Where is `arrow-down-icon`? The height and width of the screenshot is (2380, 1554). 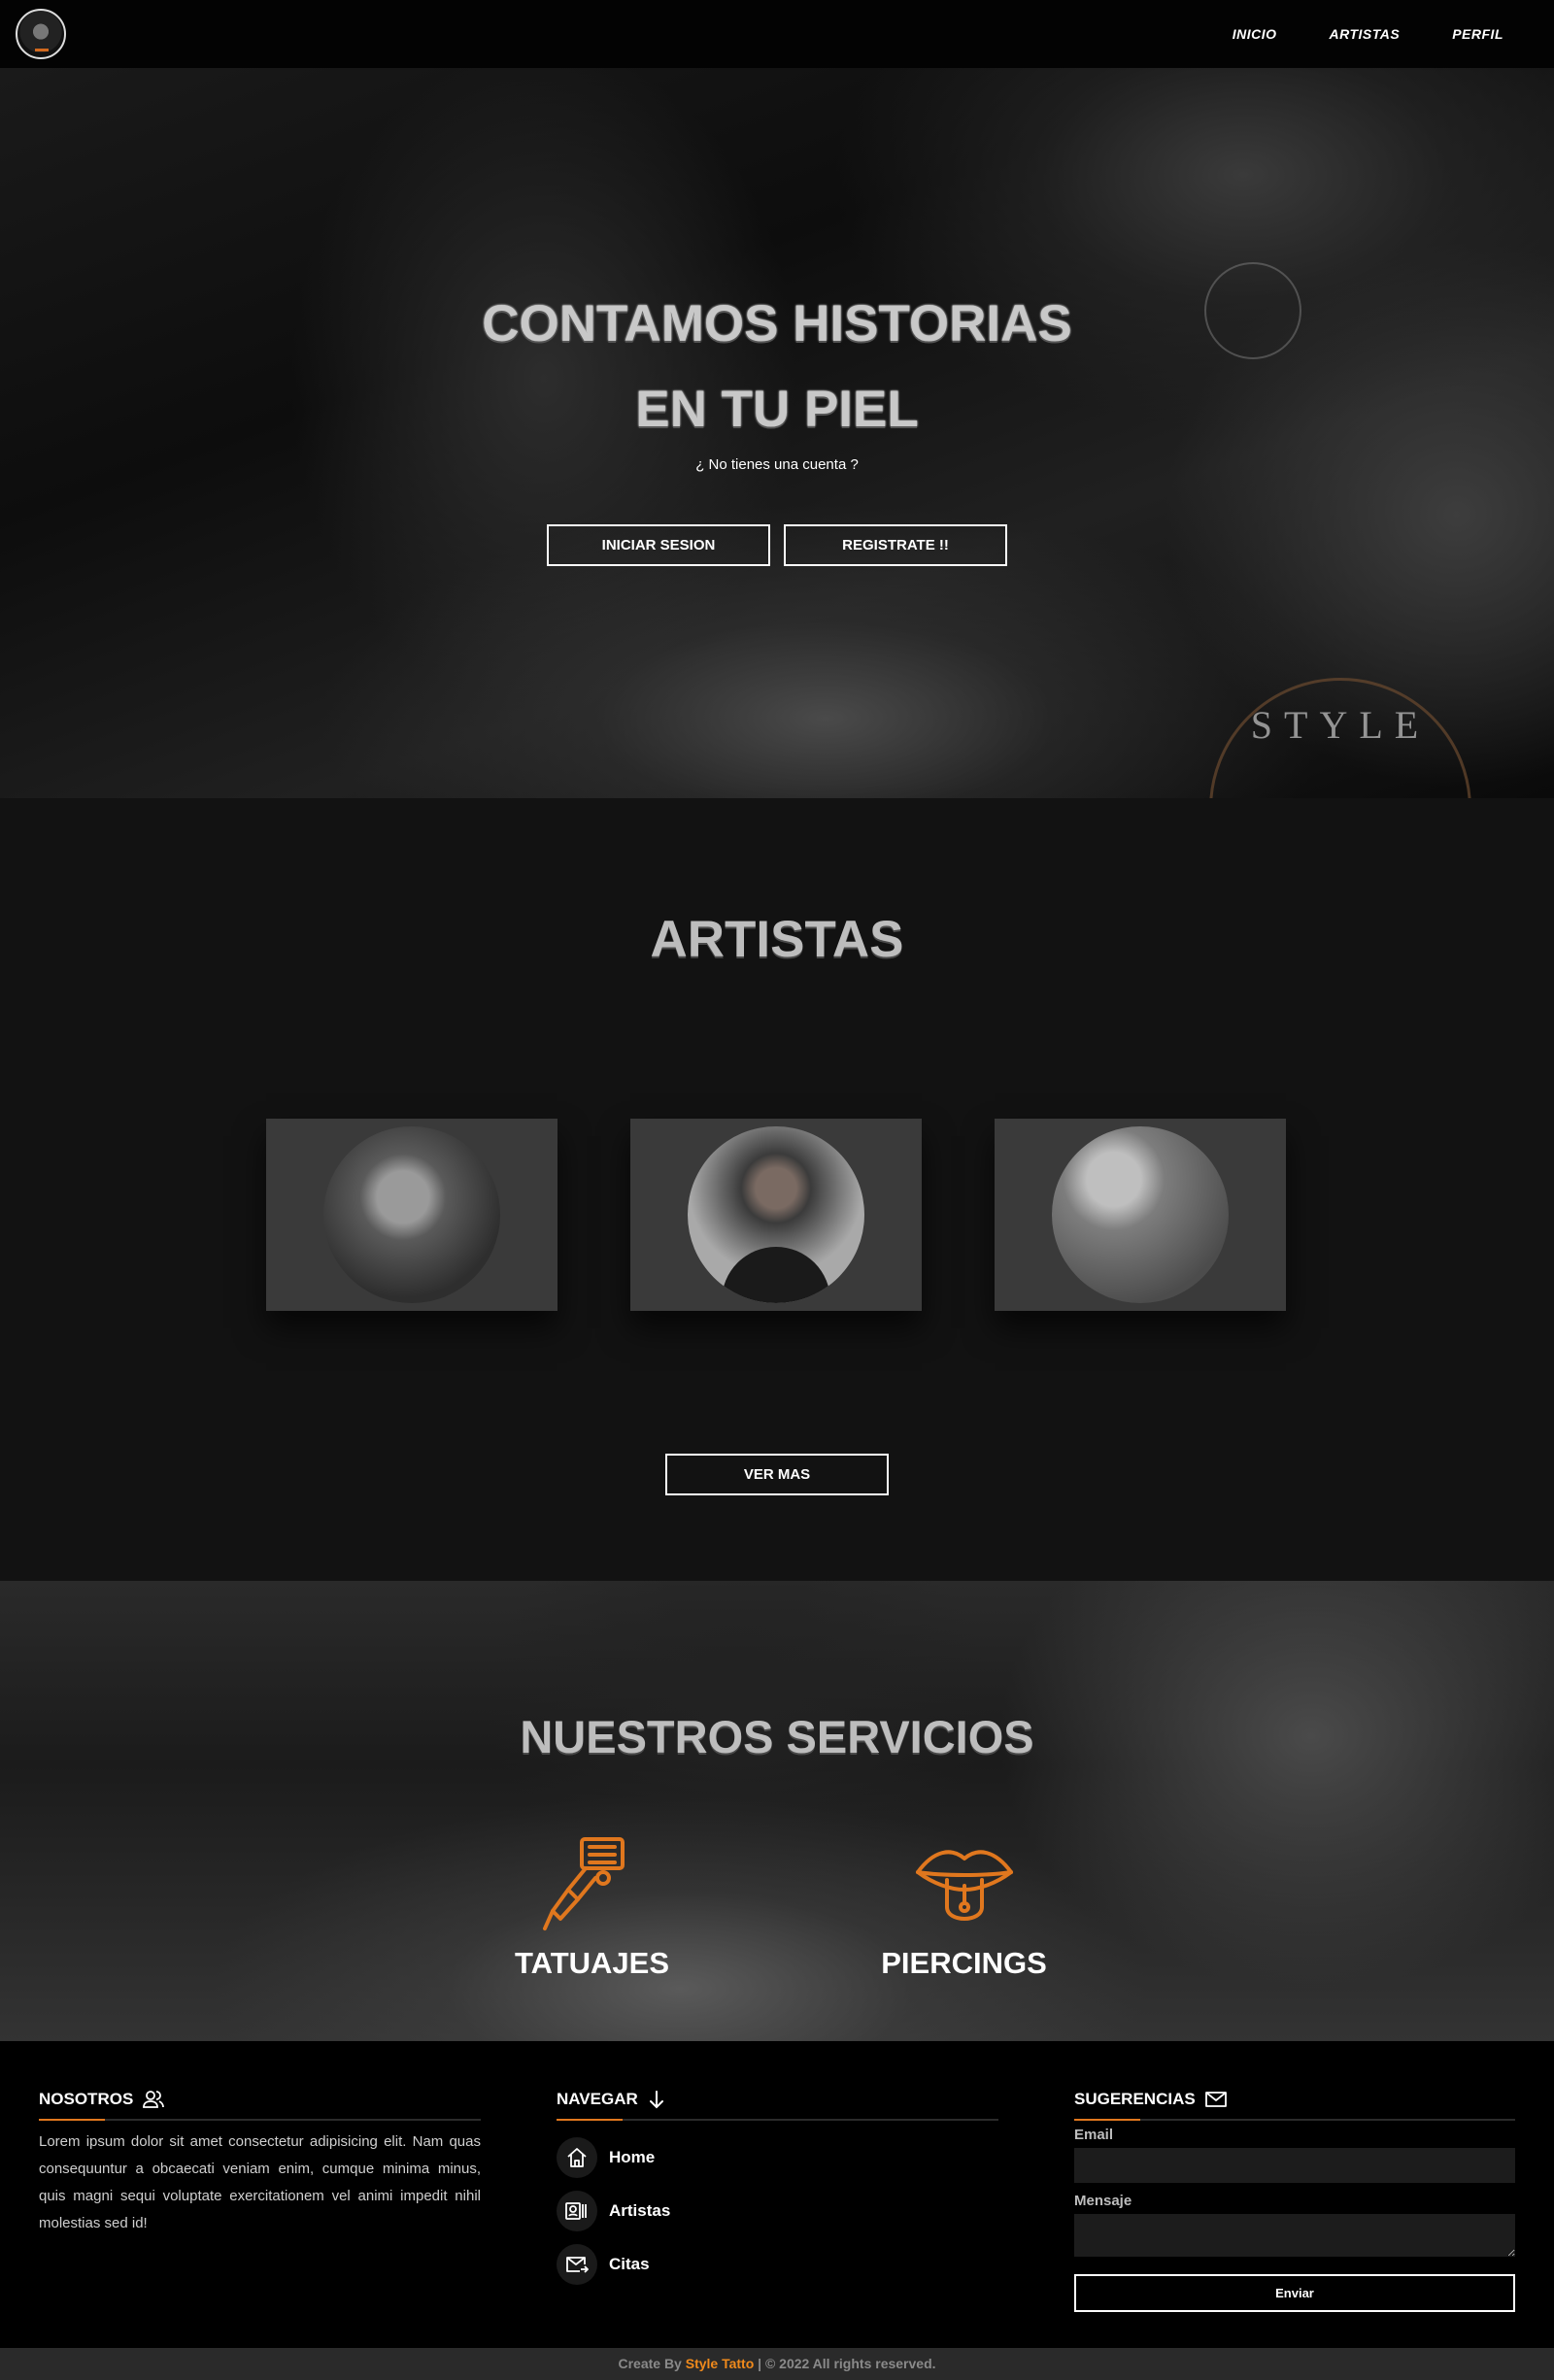
arrow-down-icon is located at coordinates (656, 2100).